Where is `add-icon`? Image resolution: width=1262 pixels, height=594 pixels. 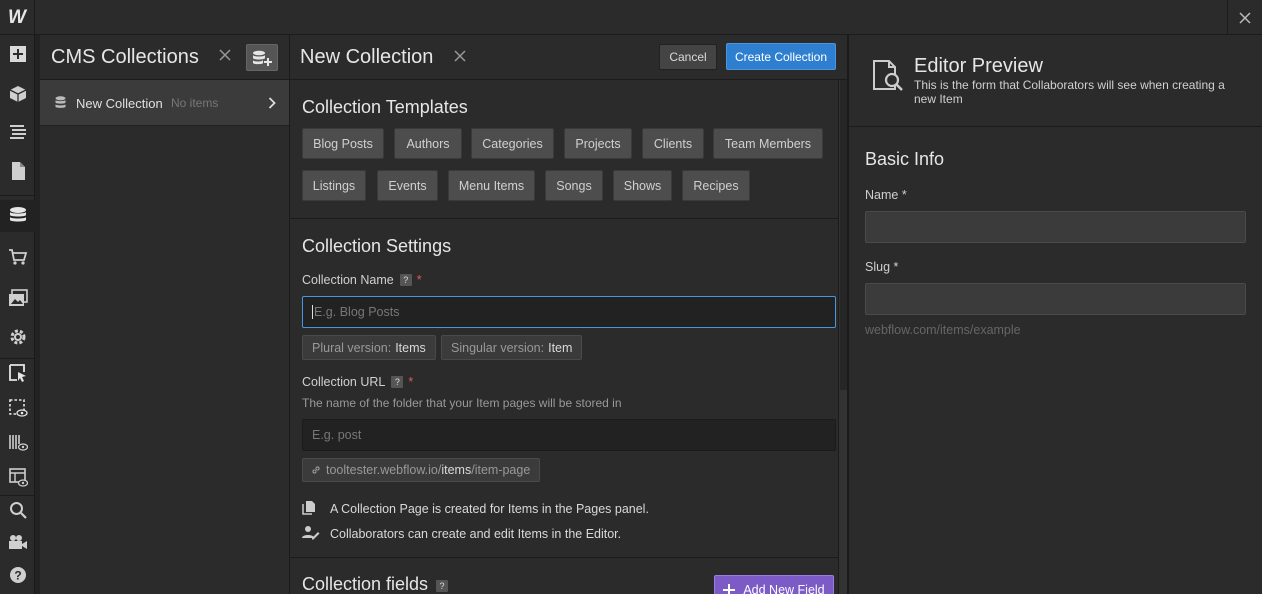 add-icon is located at coordinates (17, 54).